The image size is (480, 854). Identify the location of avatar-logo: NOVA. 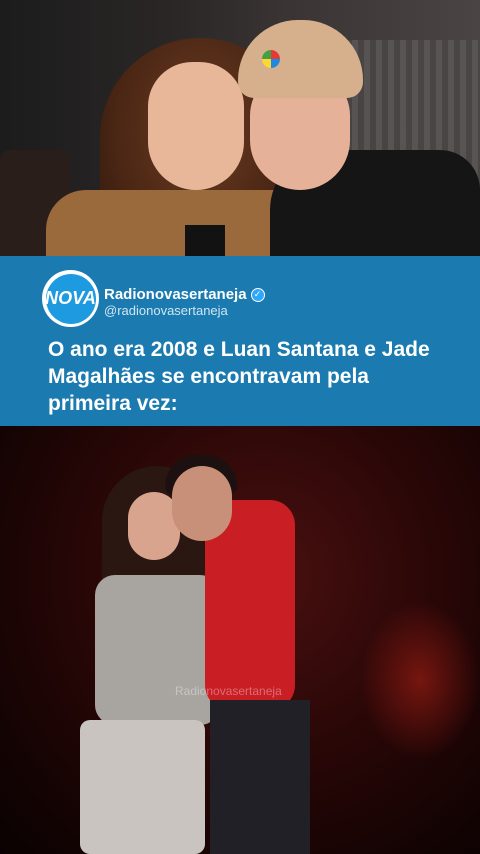
(70, 298).